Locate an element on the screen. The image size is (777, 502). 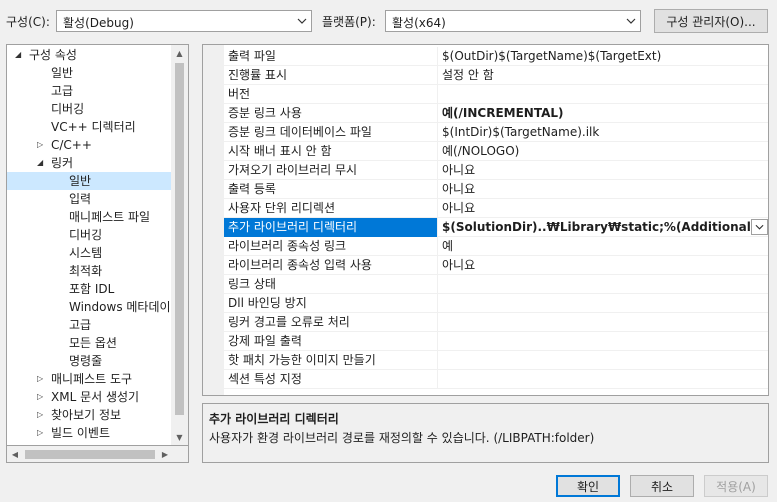
property-row: 출력 파일 $(OutDir)$(TargetName)$(TargetExt) is located at coordinates (496, 56).